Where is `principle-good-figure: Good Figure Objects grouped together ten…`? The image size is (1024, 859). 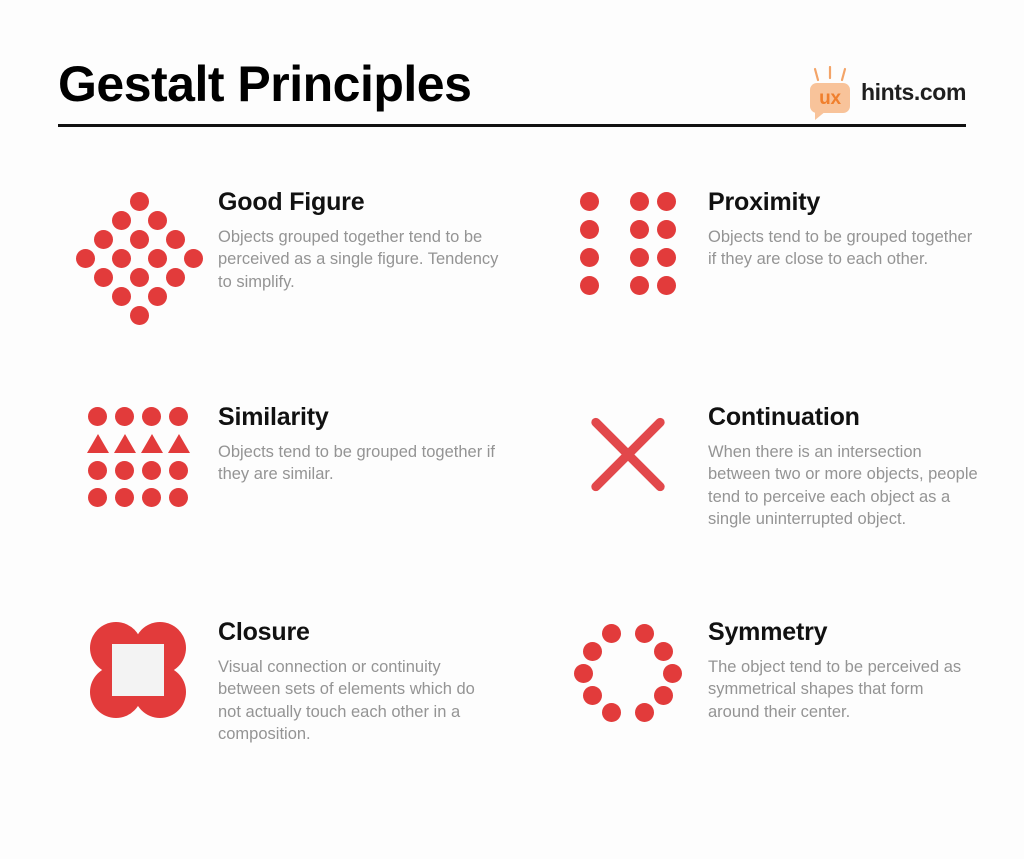 principle-good-figure: Good Figure Objects grouped together ten… is located at coordinates (303, 295).